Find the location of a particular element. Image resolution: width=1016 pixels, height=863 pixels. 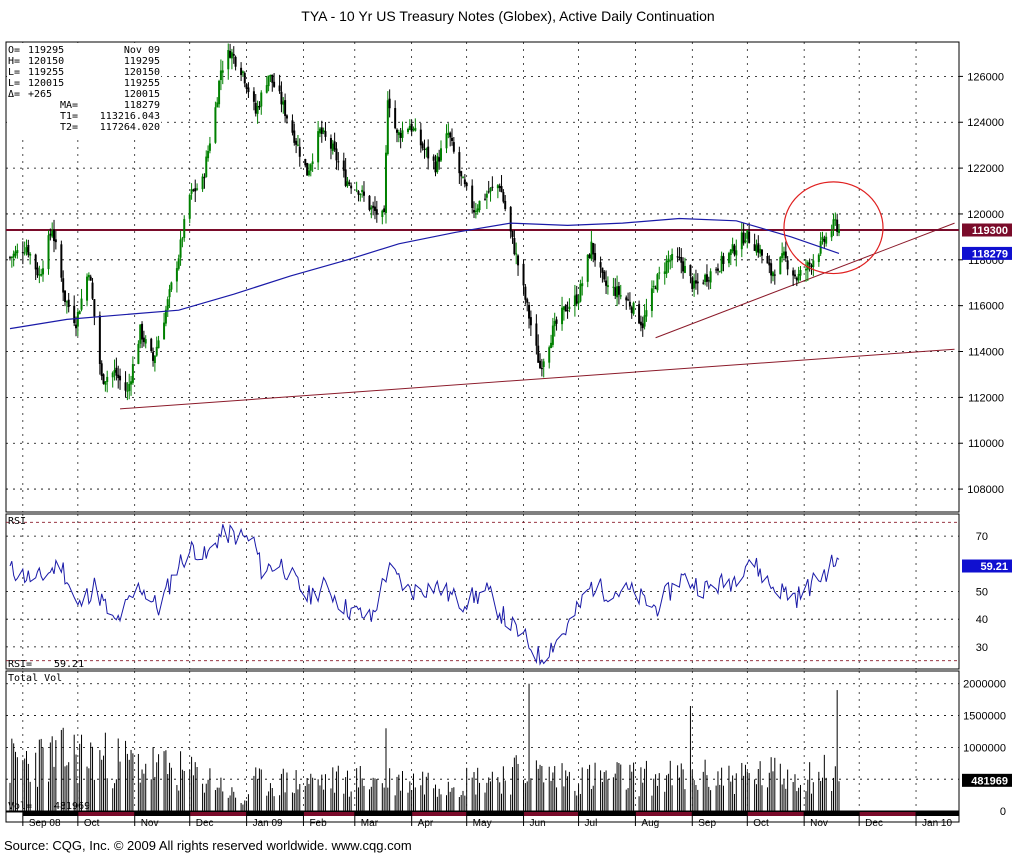

month-label: Jan 09 is located at coordinates (268, 823).